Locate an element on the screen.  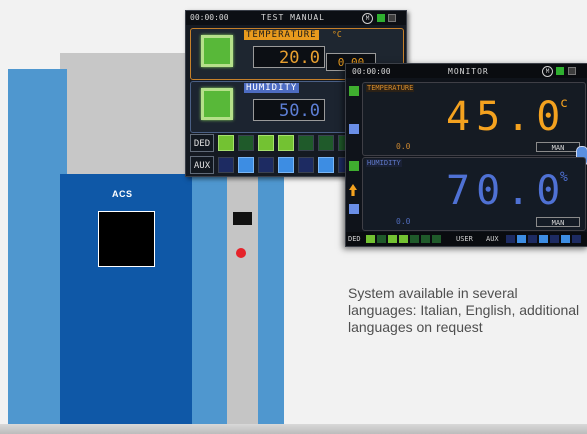
power-switch is located at coordinates (242, 218).